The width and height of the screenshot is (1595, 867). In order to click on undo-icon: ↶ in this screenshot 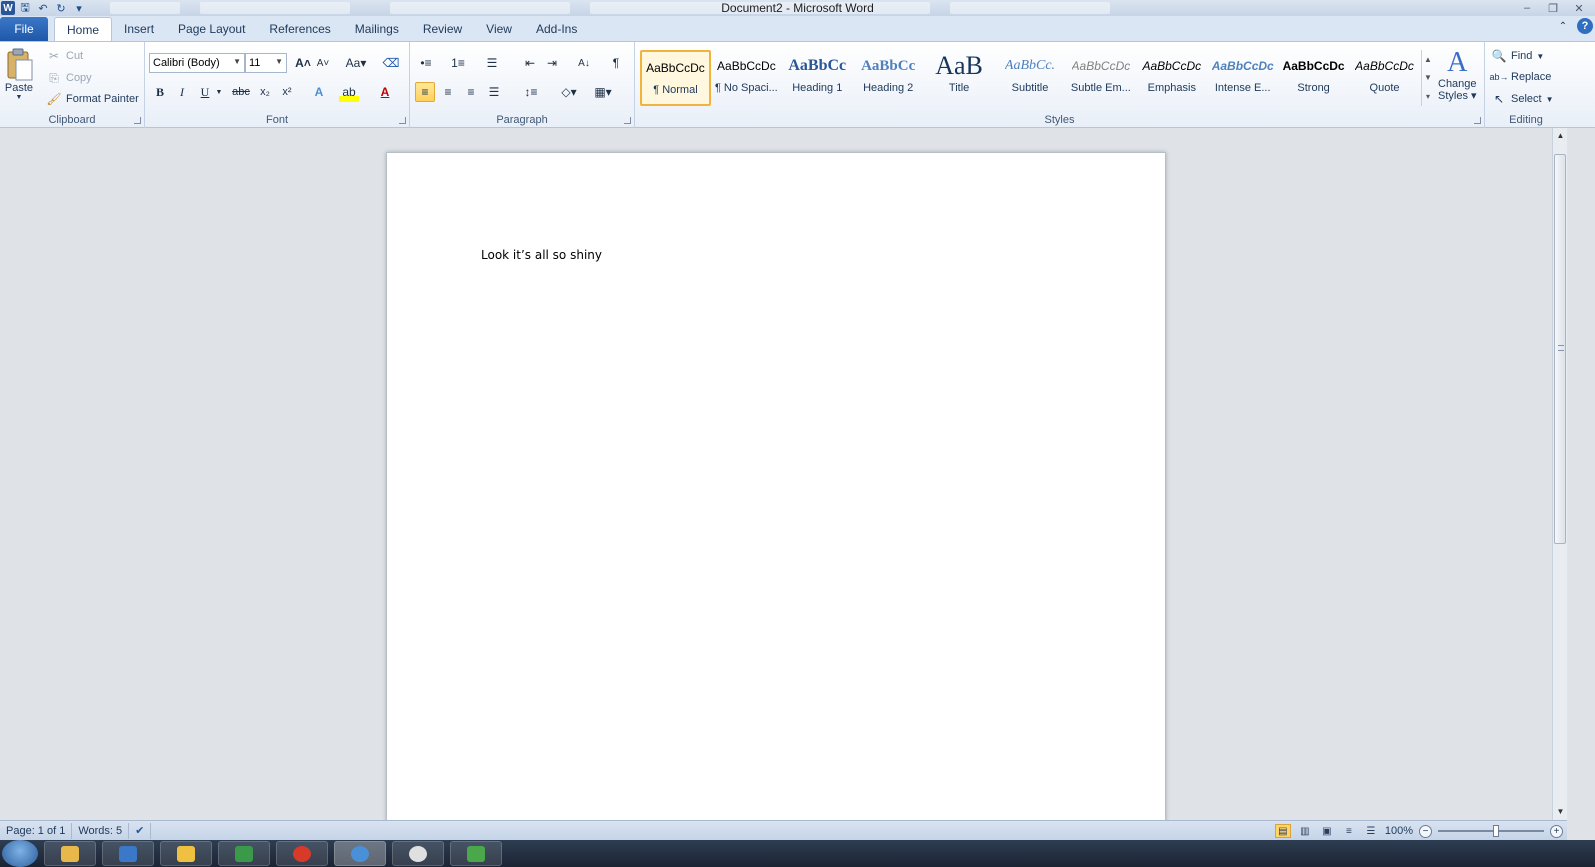, I will do `click(43, 8)`.